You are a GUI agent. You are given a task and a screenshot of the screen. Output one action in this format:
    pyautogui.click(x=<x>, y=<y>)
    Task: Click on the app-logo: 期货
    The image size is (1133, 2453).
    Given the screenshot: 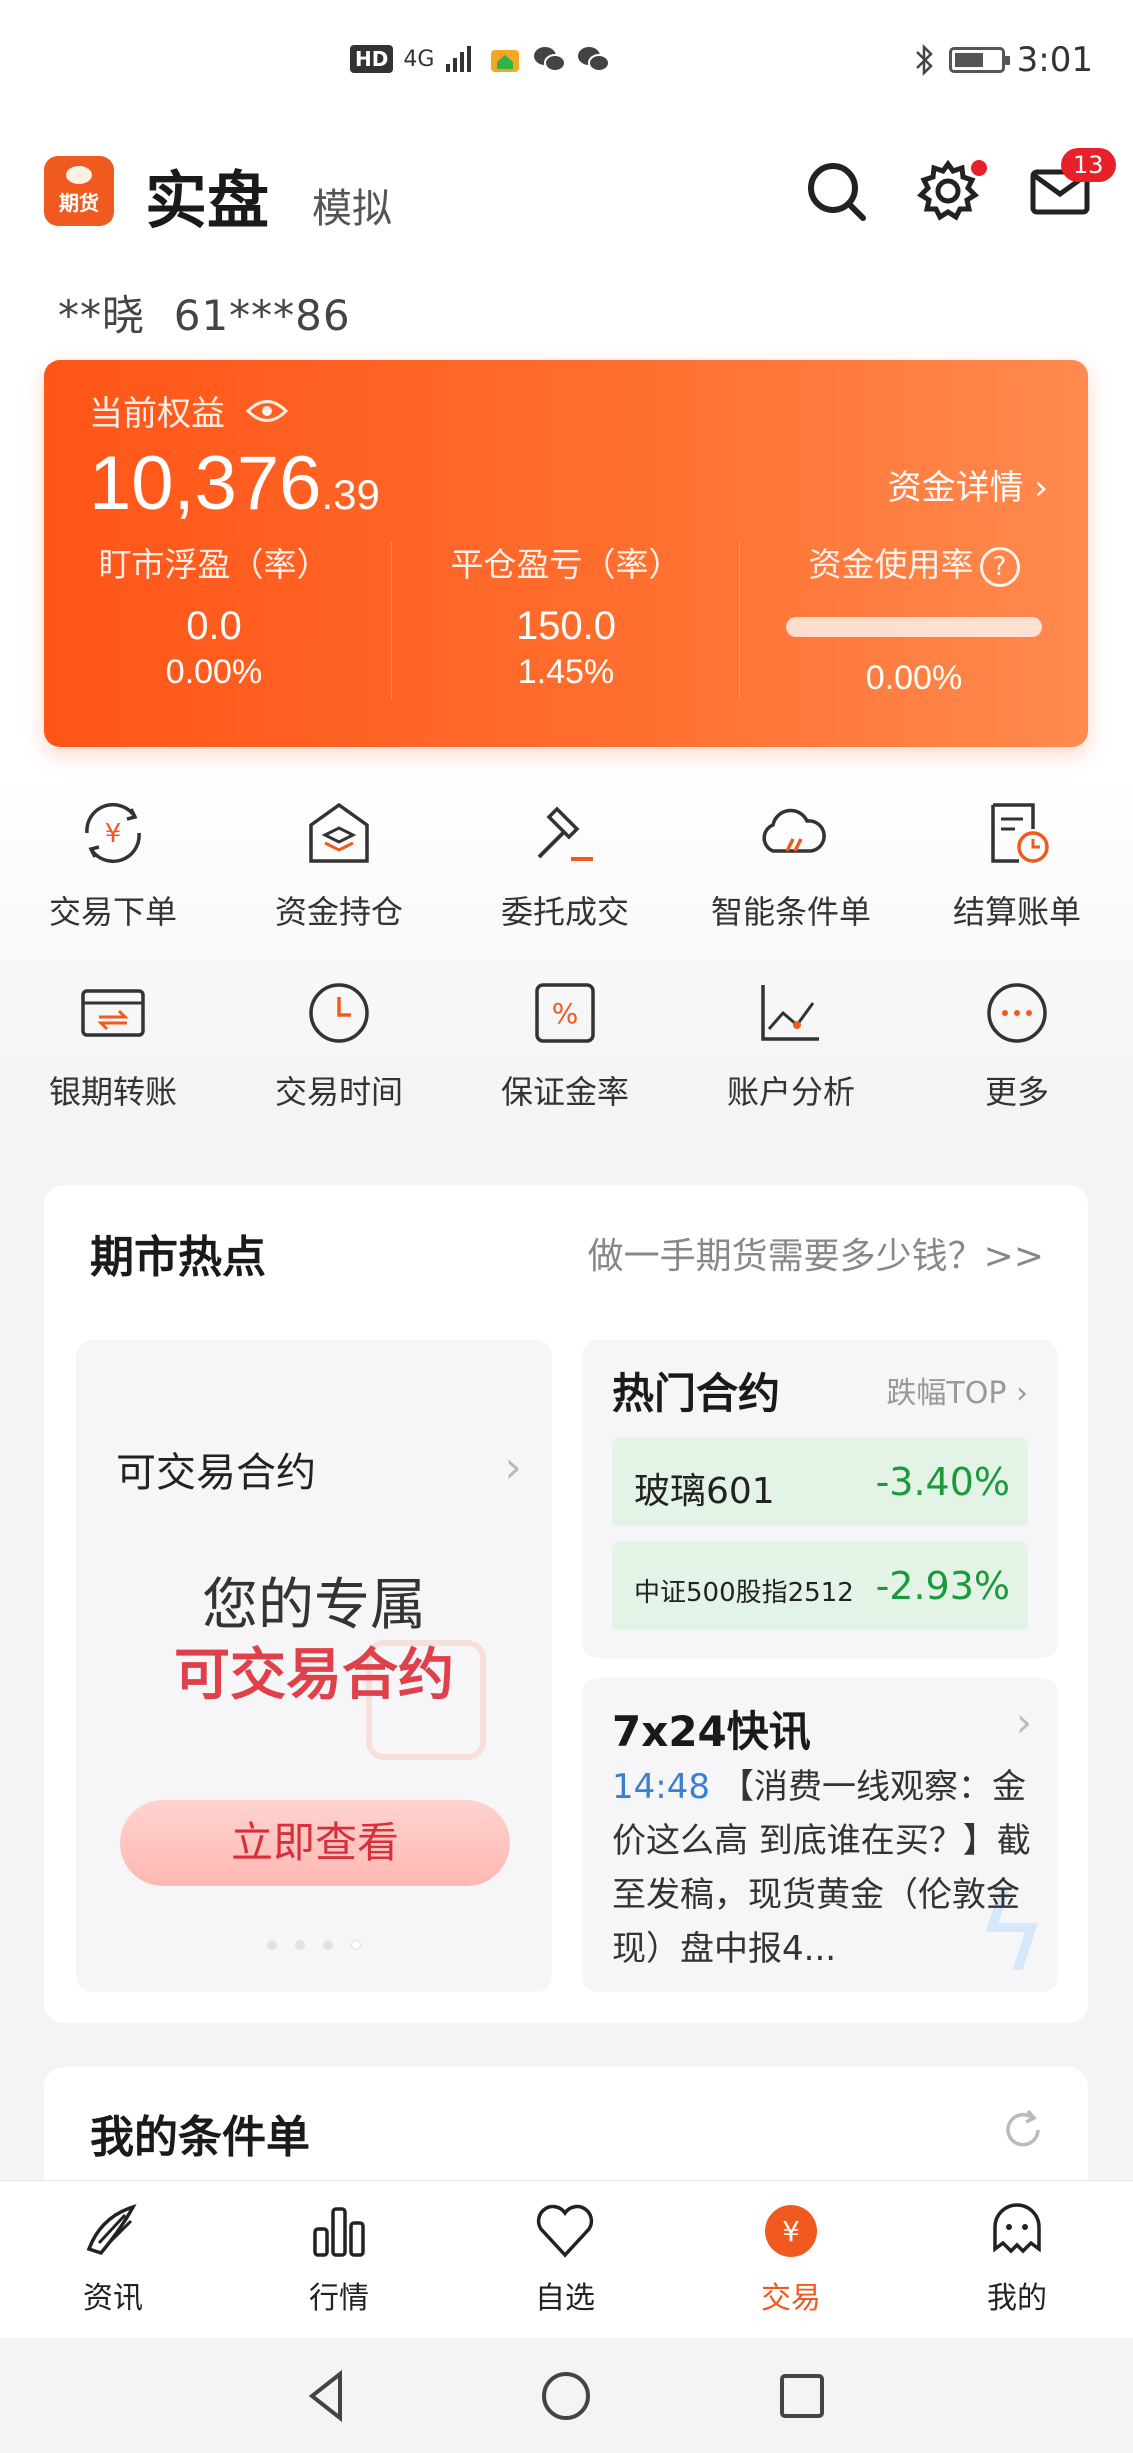 What is the action you would take?
    pyautogui.click(x=79, y=191)
    